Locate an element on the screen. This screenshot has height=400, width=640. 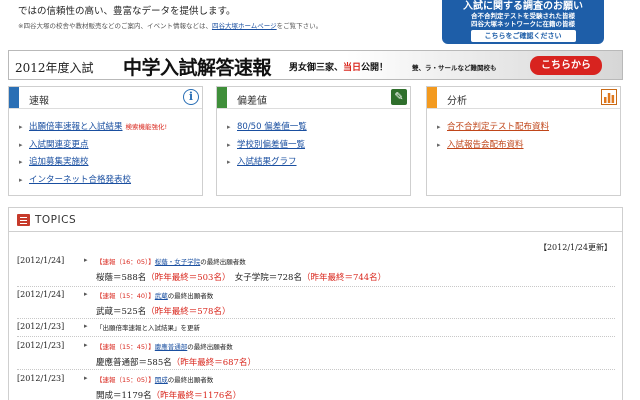
banner-subtitle-2: 雙、ラ・サールなど難関校も is located at coordinates (454, 68).